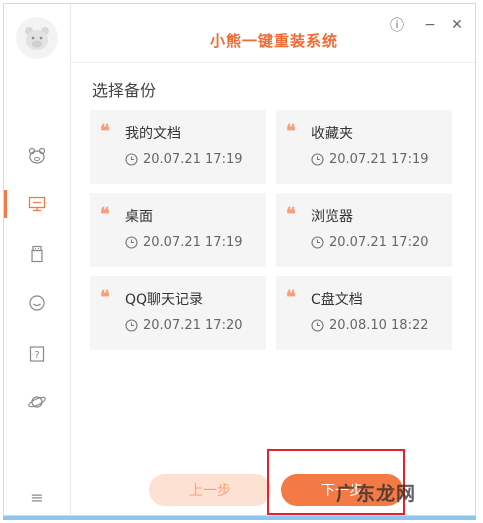 The height and width of the screenshot is (523, 483). I want to click on sidebar: ? ≡, so click(37, 259).